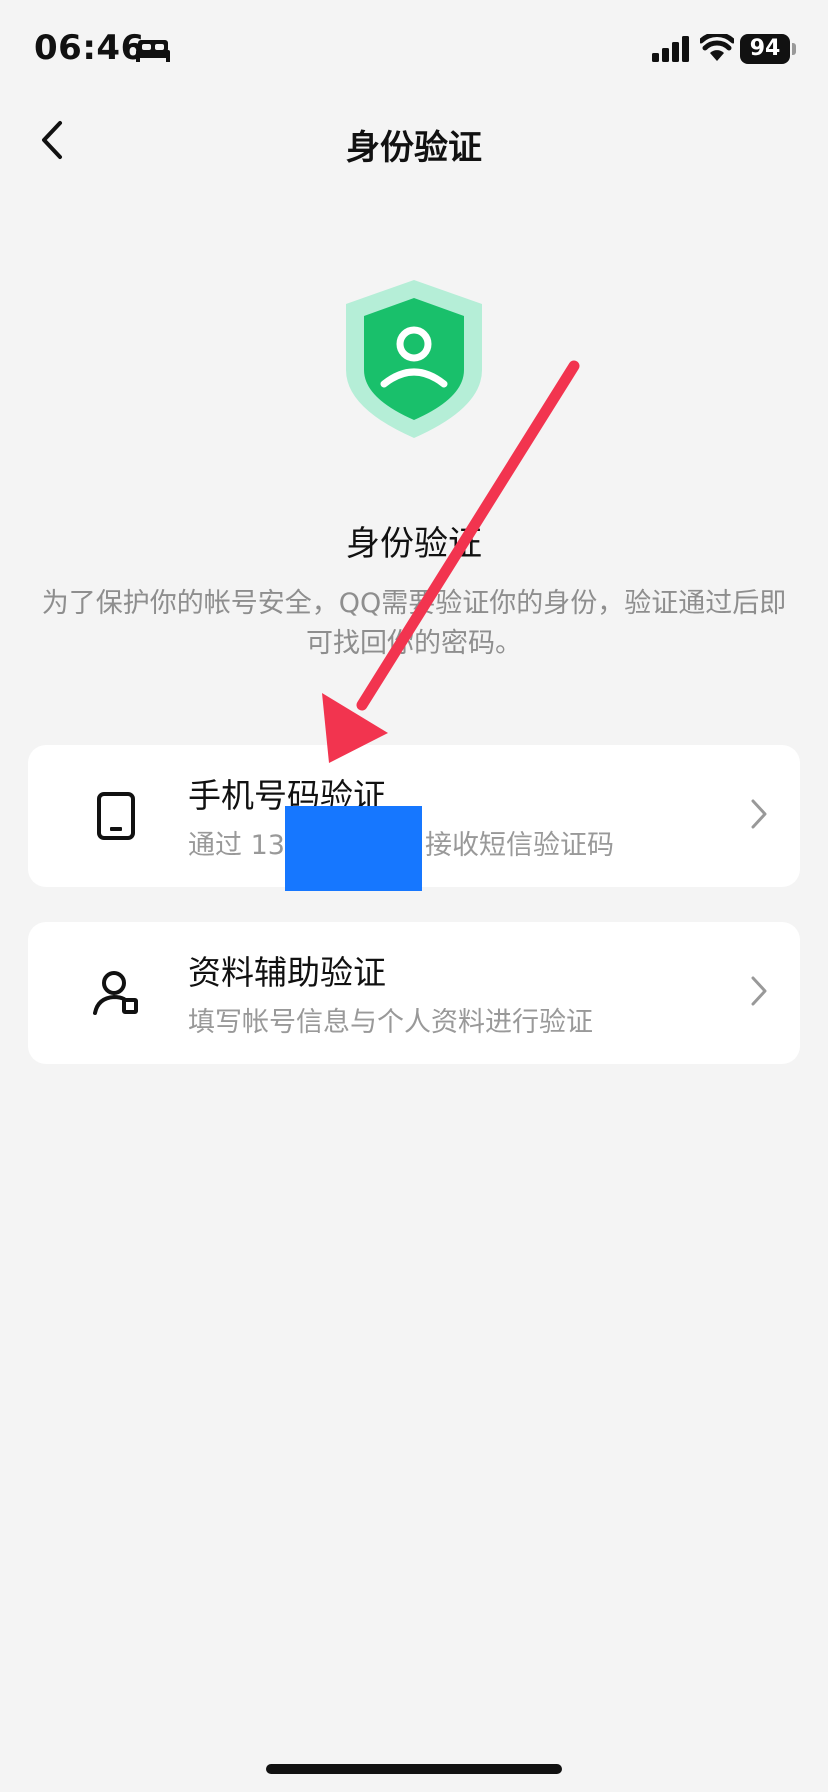  Describe the element at coordinates (414, 544) in the screenshot. I see `hero-title: 身份验证` at that location.